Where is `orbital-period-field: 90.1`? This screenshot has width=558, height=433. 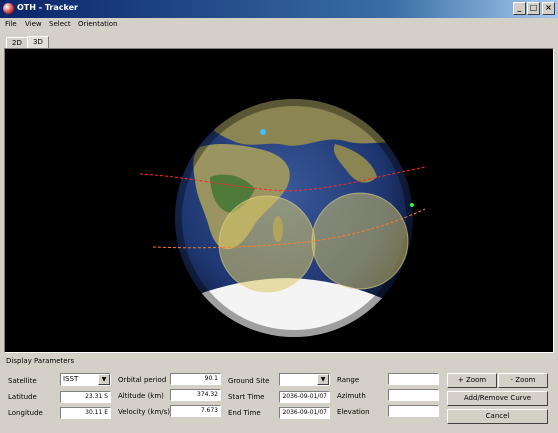 orbital-period-field: 90.1 is located at coordinates (195, 379).